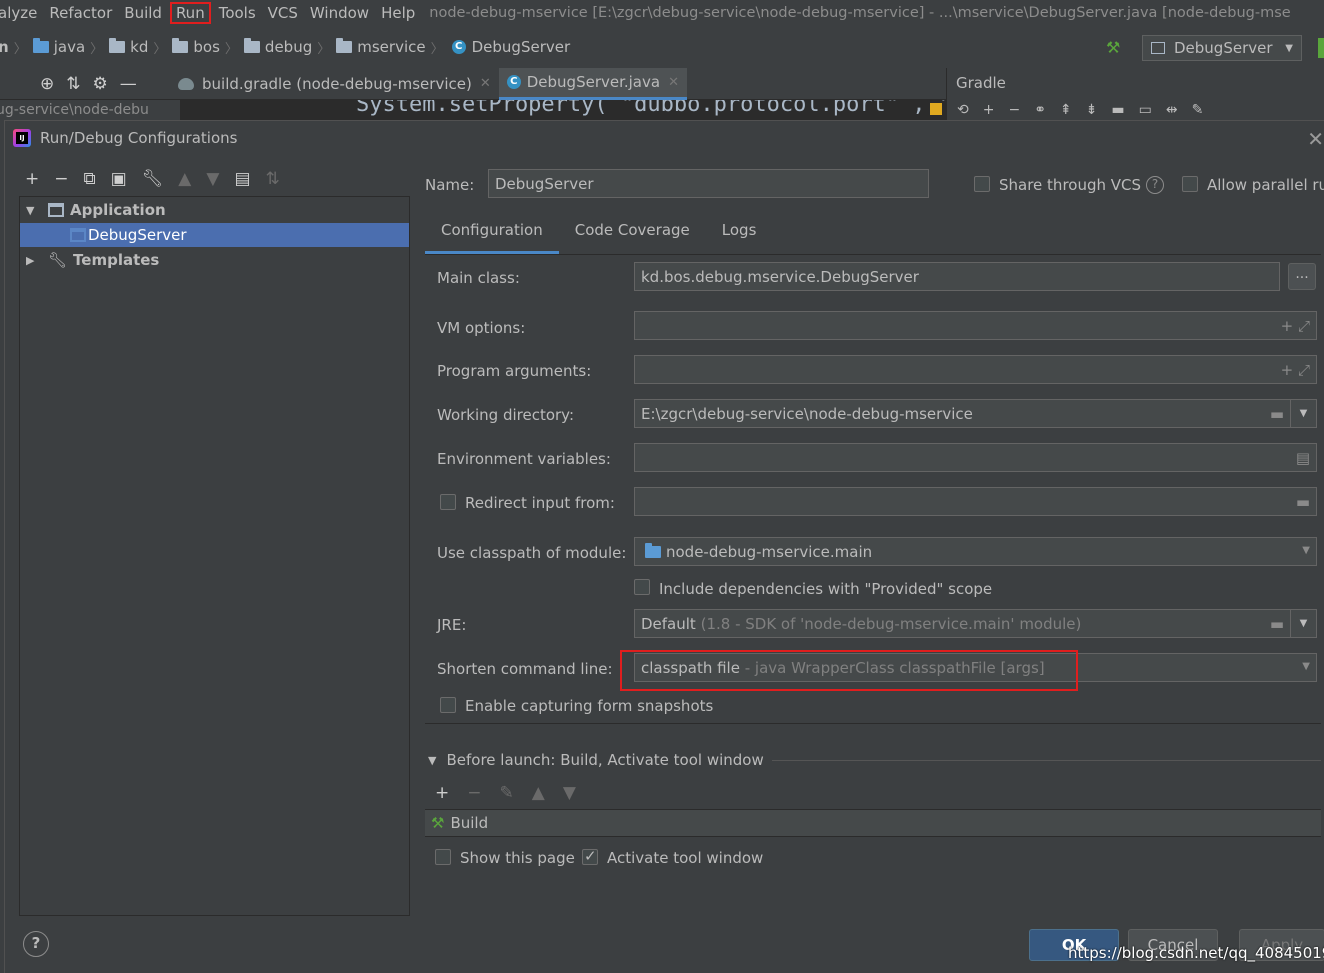 Image resolution: width=1324 pixels, height=973 pixels. I want to click on new-folder-icon: ▤, so click(242, 179).